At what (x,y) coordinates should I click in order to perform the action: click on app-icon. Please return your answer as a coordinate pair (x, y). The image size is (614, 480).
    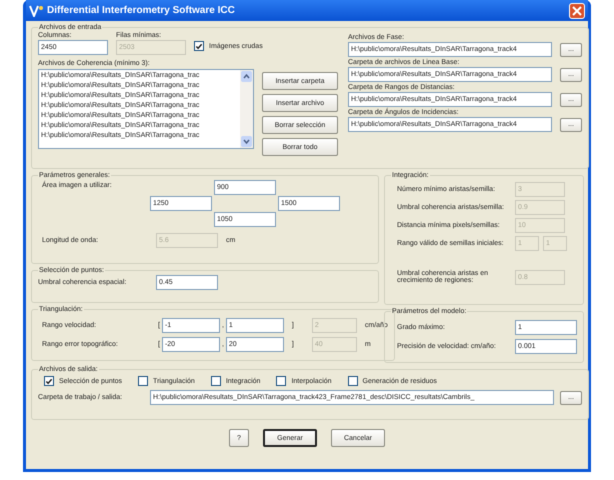
    Looking at the image, I should click on (36, 10).